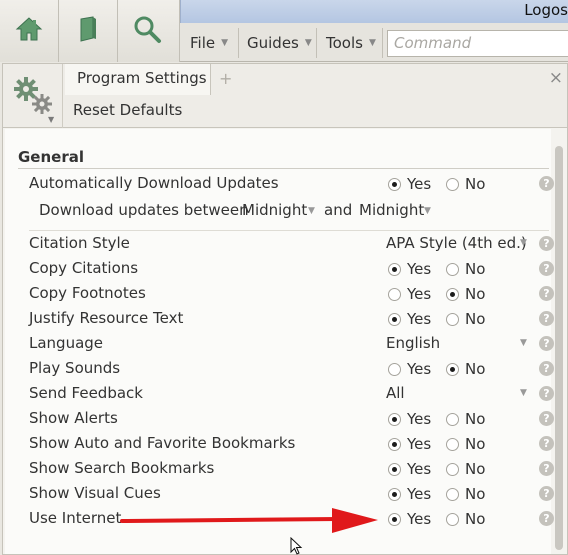  Describe the element at coordinates (395, 393) in the screenshot. I see `send-feedback-select: All` at that location.